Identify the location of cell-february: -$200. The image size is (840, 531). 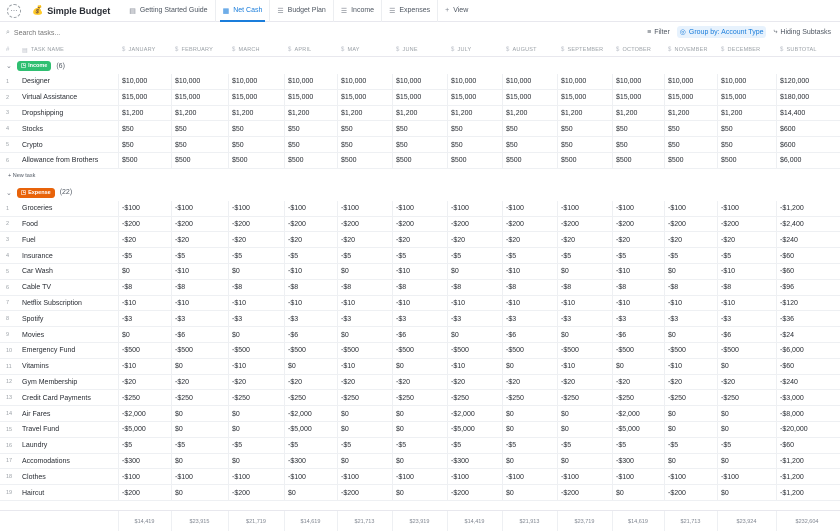
(200, 225).